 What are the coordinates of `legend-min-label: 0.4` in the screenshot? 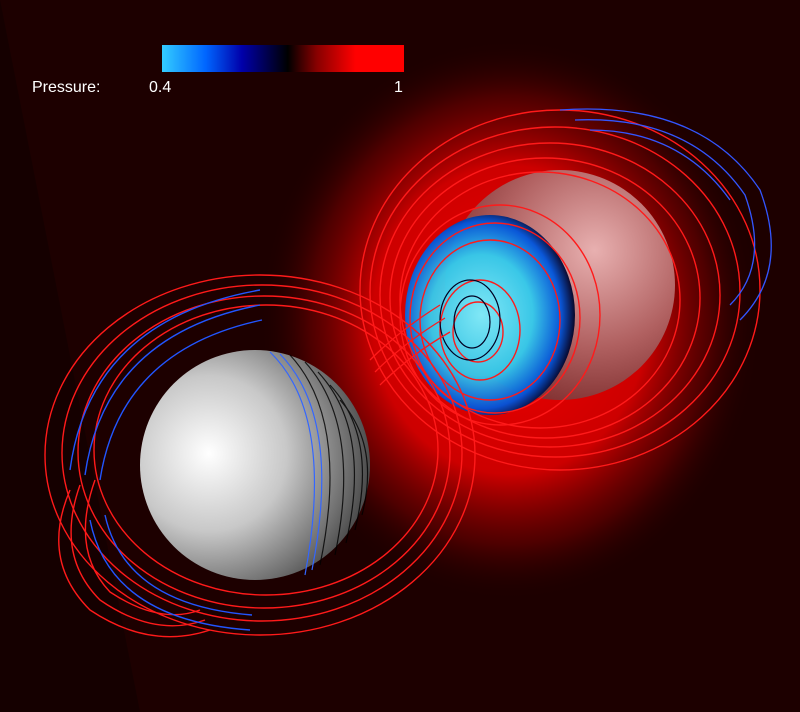 It's located at (160, 87).